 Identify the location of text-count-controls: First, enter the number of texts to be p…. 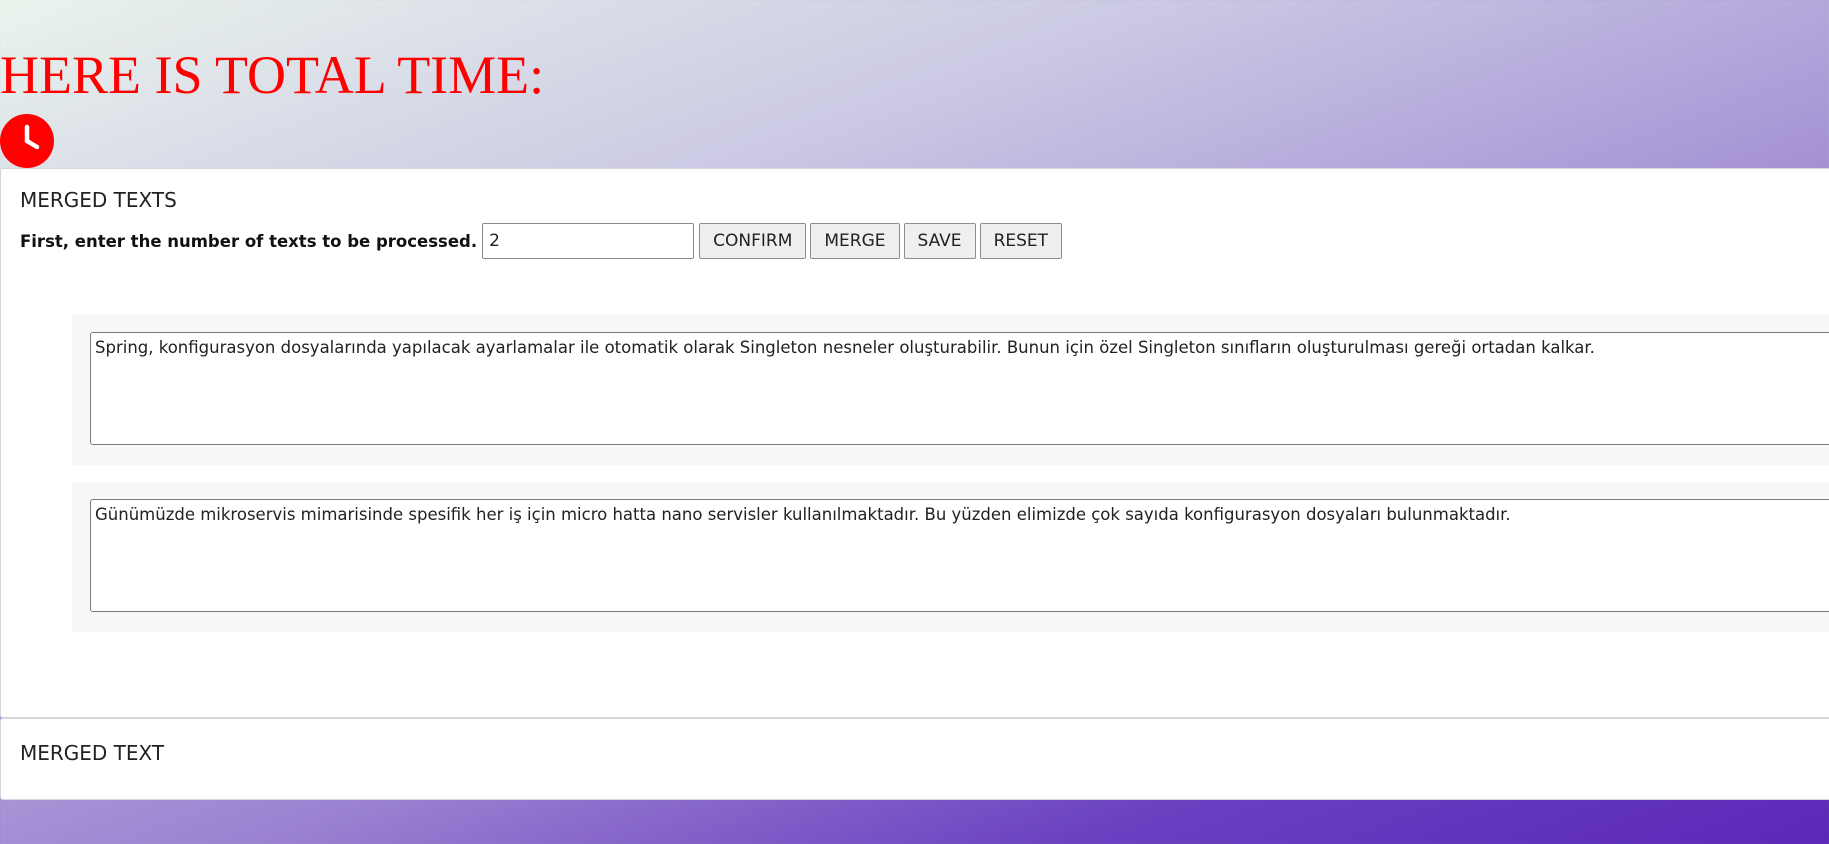
(543, 241).